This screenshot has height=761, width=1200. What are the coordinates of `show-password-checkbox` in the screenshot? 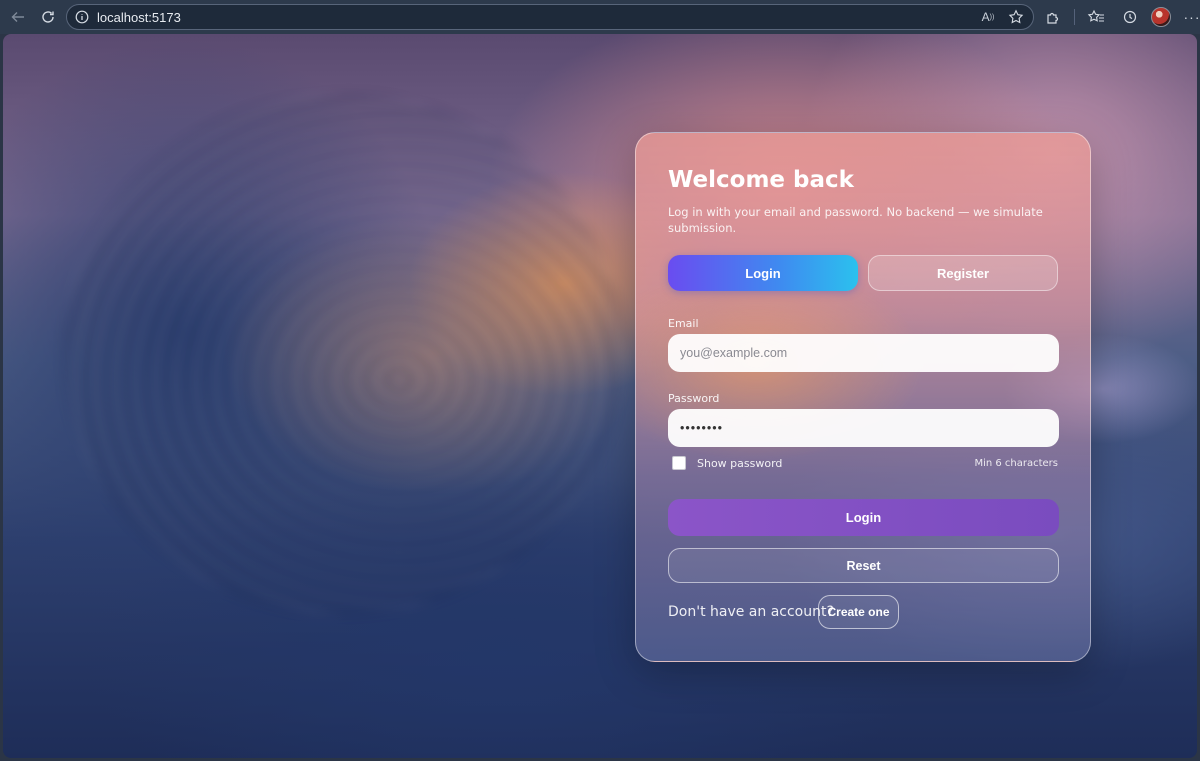 It's located at (679, 463).